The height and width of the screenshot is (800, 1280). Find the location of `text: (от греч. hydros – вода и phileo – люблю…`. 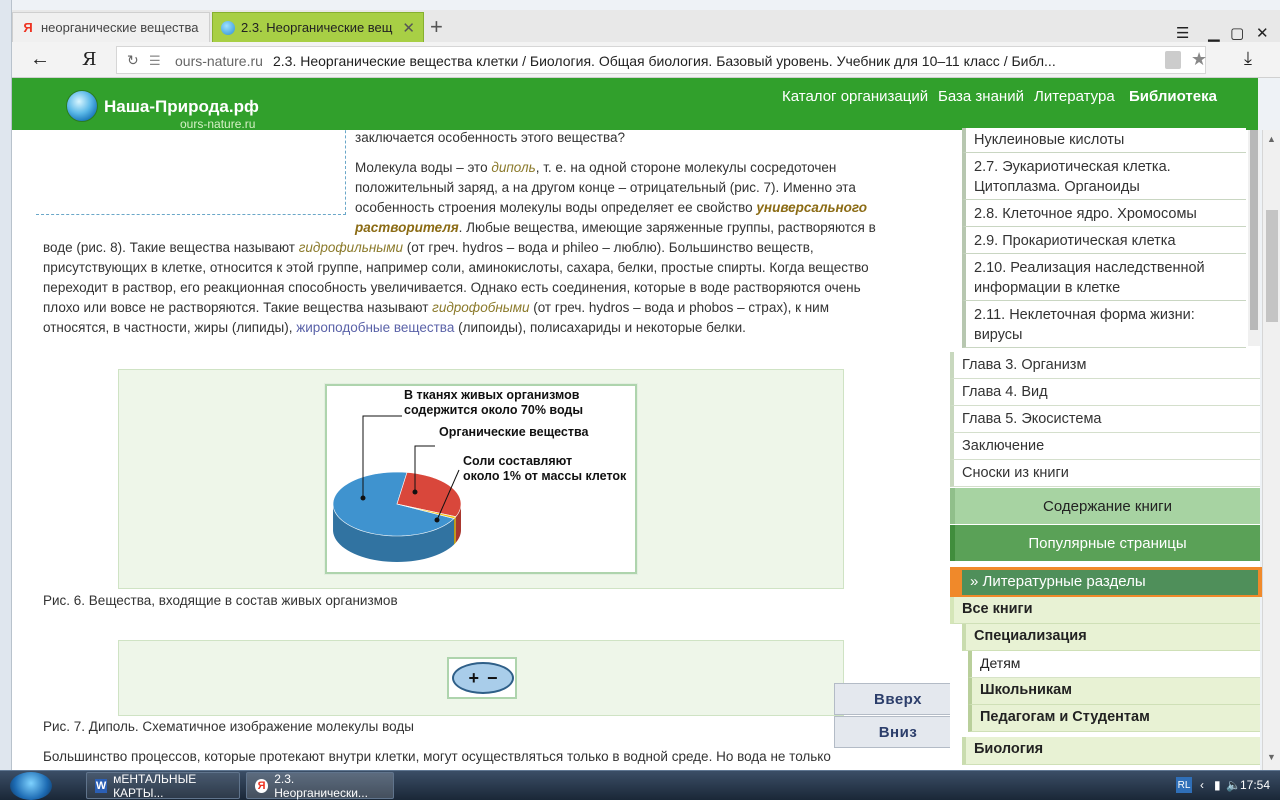

text: (от греч. hydros – вода и phileo – люблю… is located at coordinates (608, 247).